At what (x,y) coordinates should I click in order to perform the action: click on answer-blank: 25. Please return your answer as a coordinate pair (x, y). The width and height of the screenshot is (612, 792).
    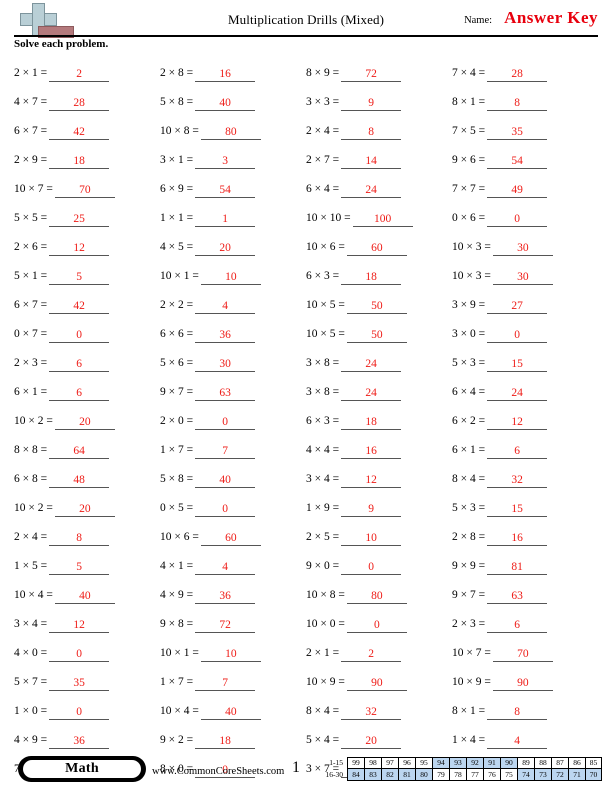
    Looking at the image, I should click on (79, 220).